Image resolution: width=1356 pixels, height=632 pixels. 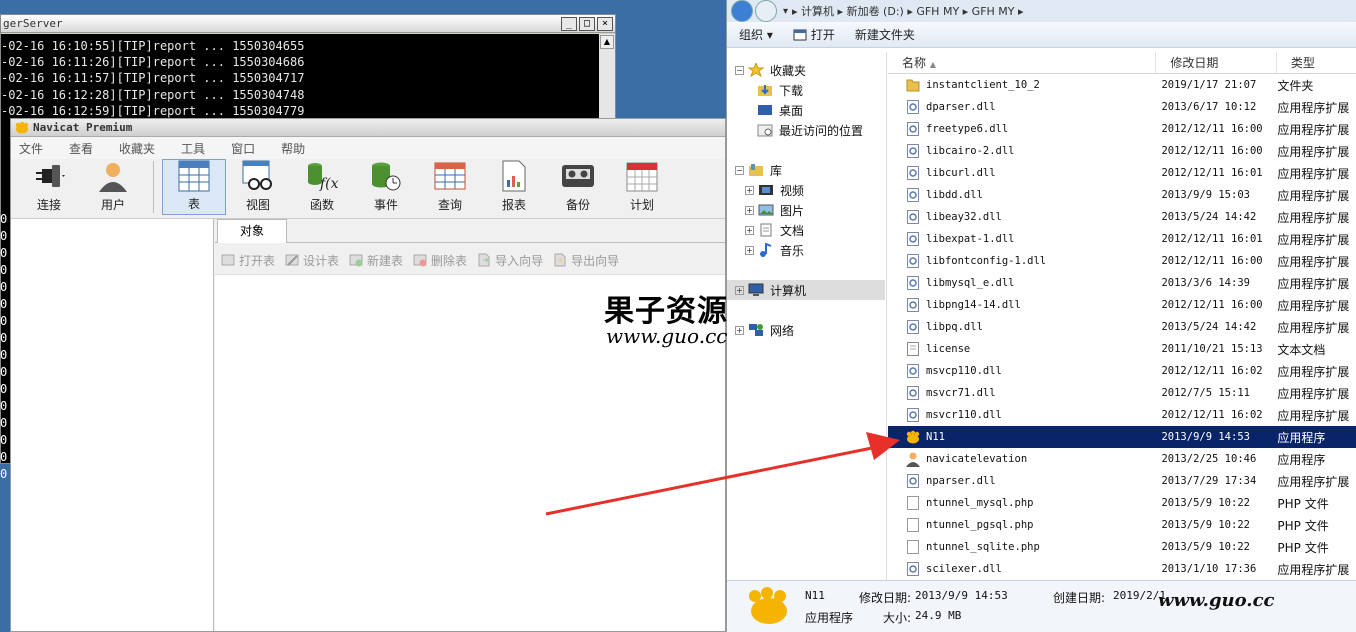 I want to click on file-row: navicatelevation 2013/2/25 10:46 应用程序, so click(x=1122, y=459).